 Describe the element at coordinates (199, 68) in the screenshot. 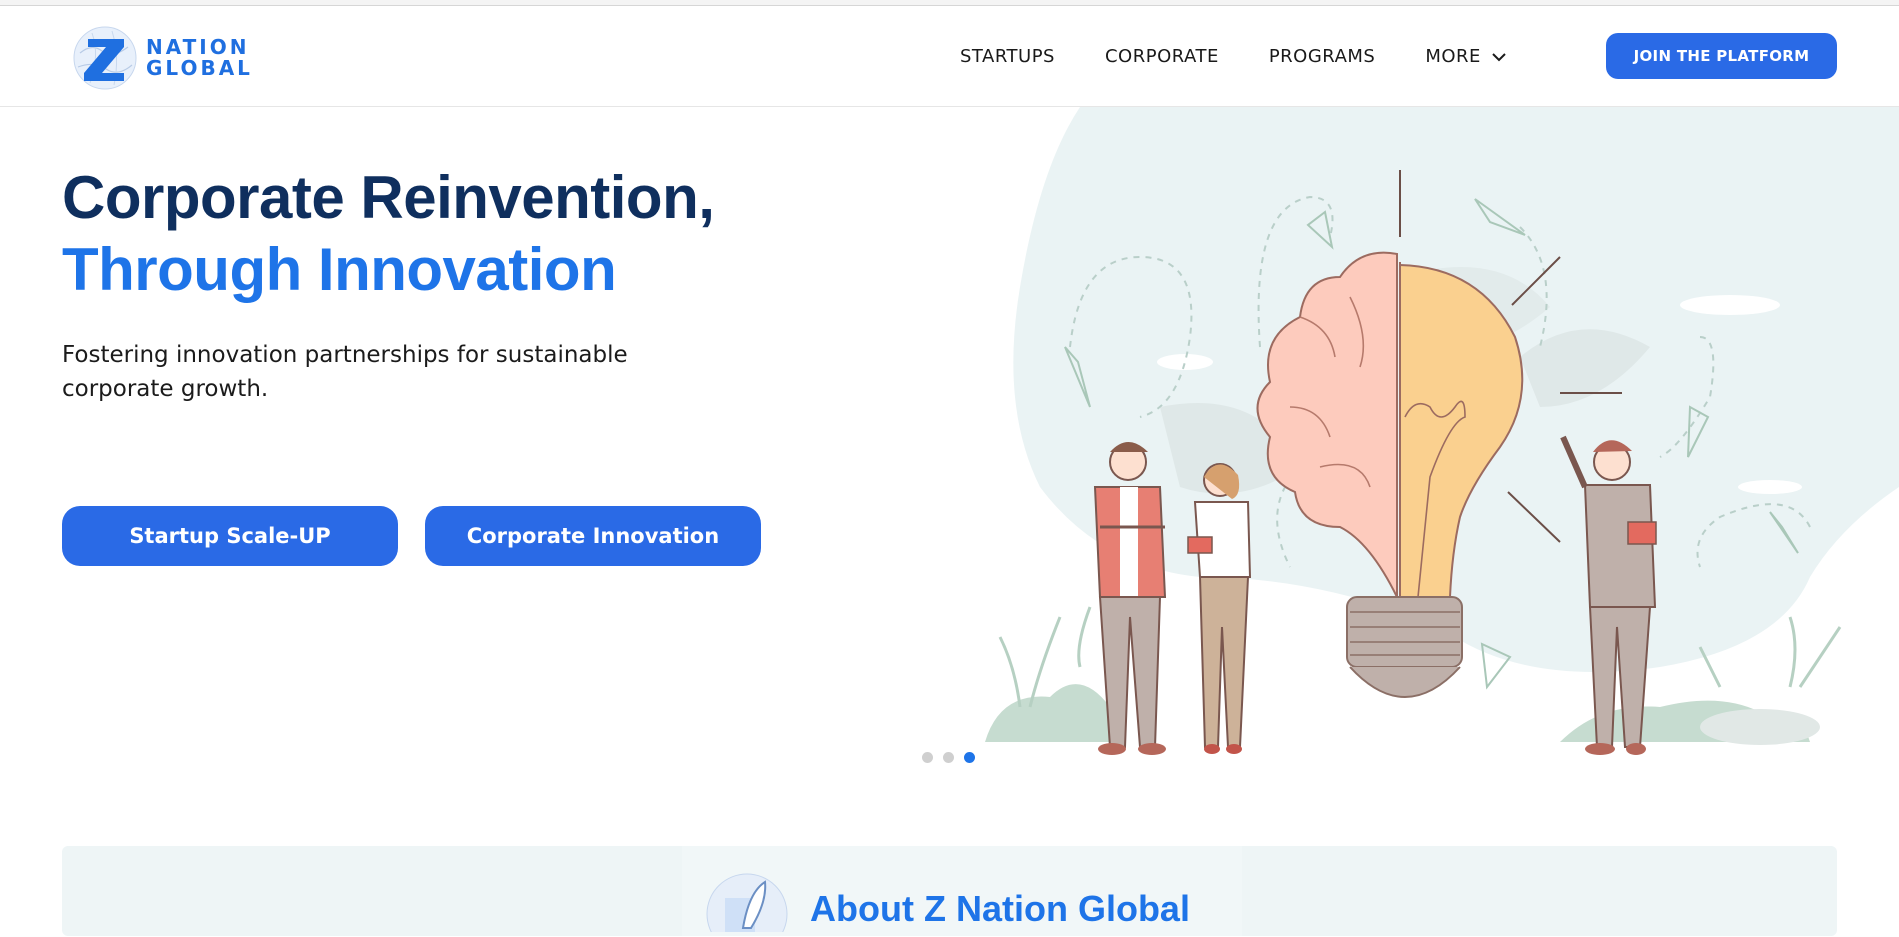

I see `brand-line2: GLOBAL` at that location.